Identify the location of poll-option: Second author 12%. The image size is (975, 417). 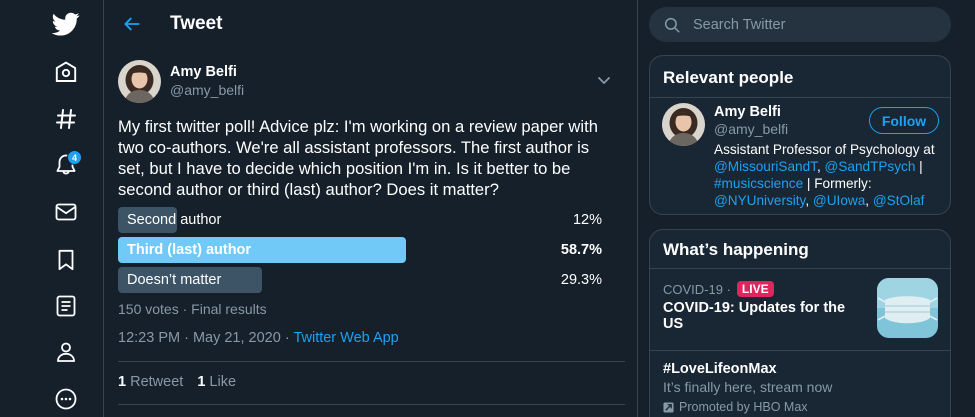
(363, 220).